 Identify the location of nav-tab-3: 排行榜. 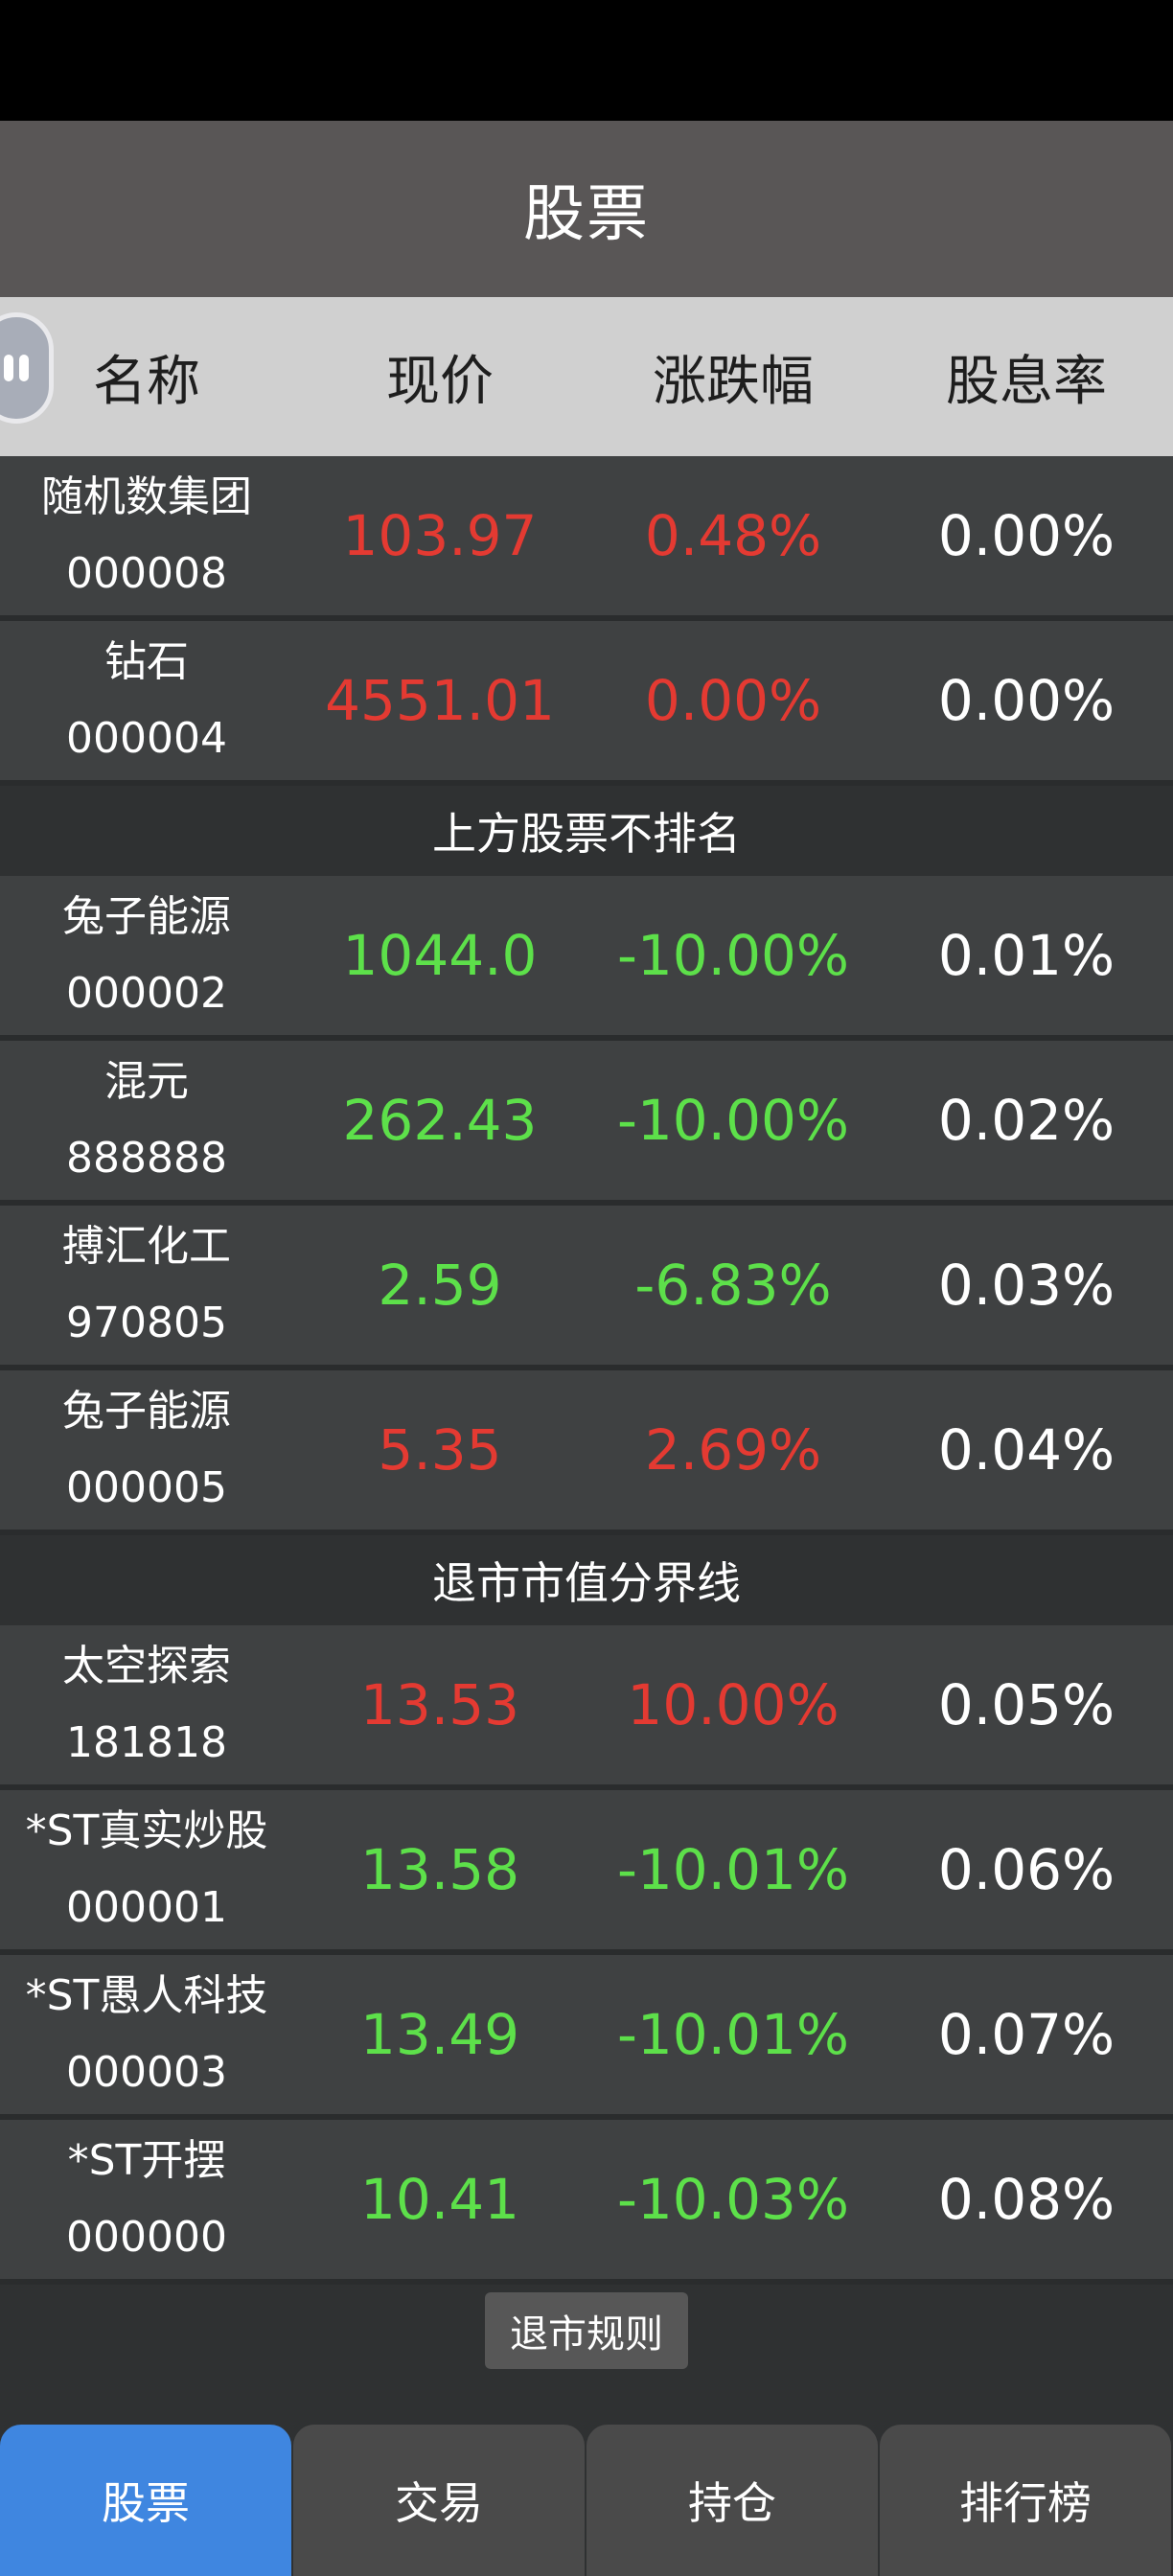
(1025, 2500).